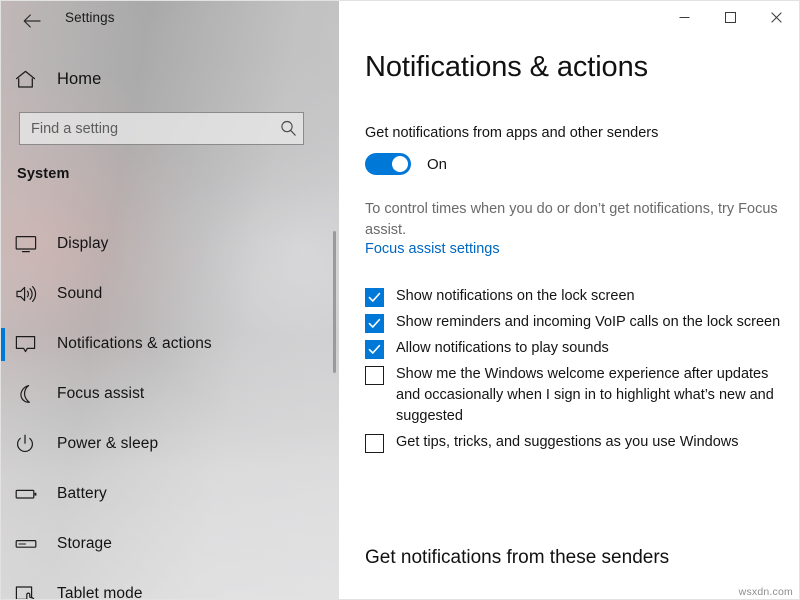  I want to click on close-icon, so click(776, 17).